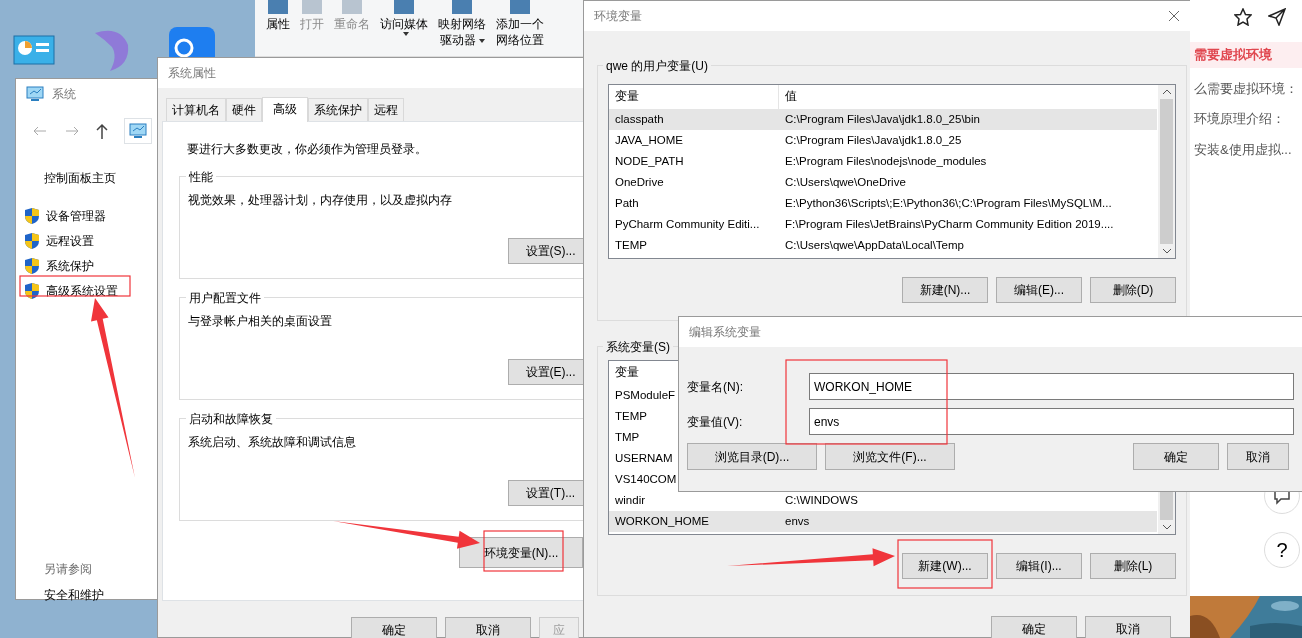 The image size is (1302, 638). Describe the element at coordinates (462, 24) in the screenshot. I see `ribbon-button: 映射网络 驱动器` at that location.